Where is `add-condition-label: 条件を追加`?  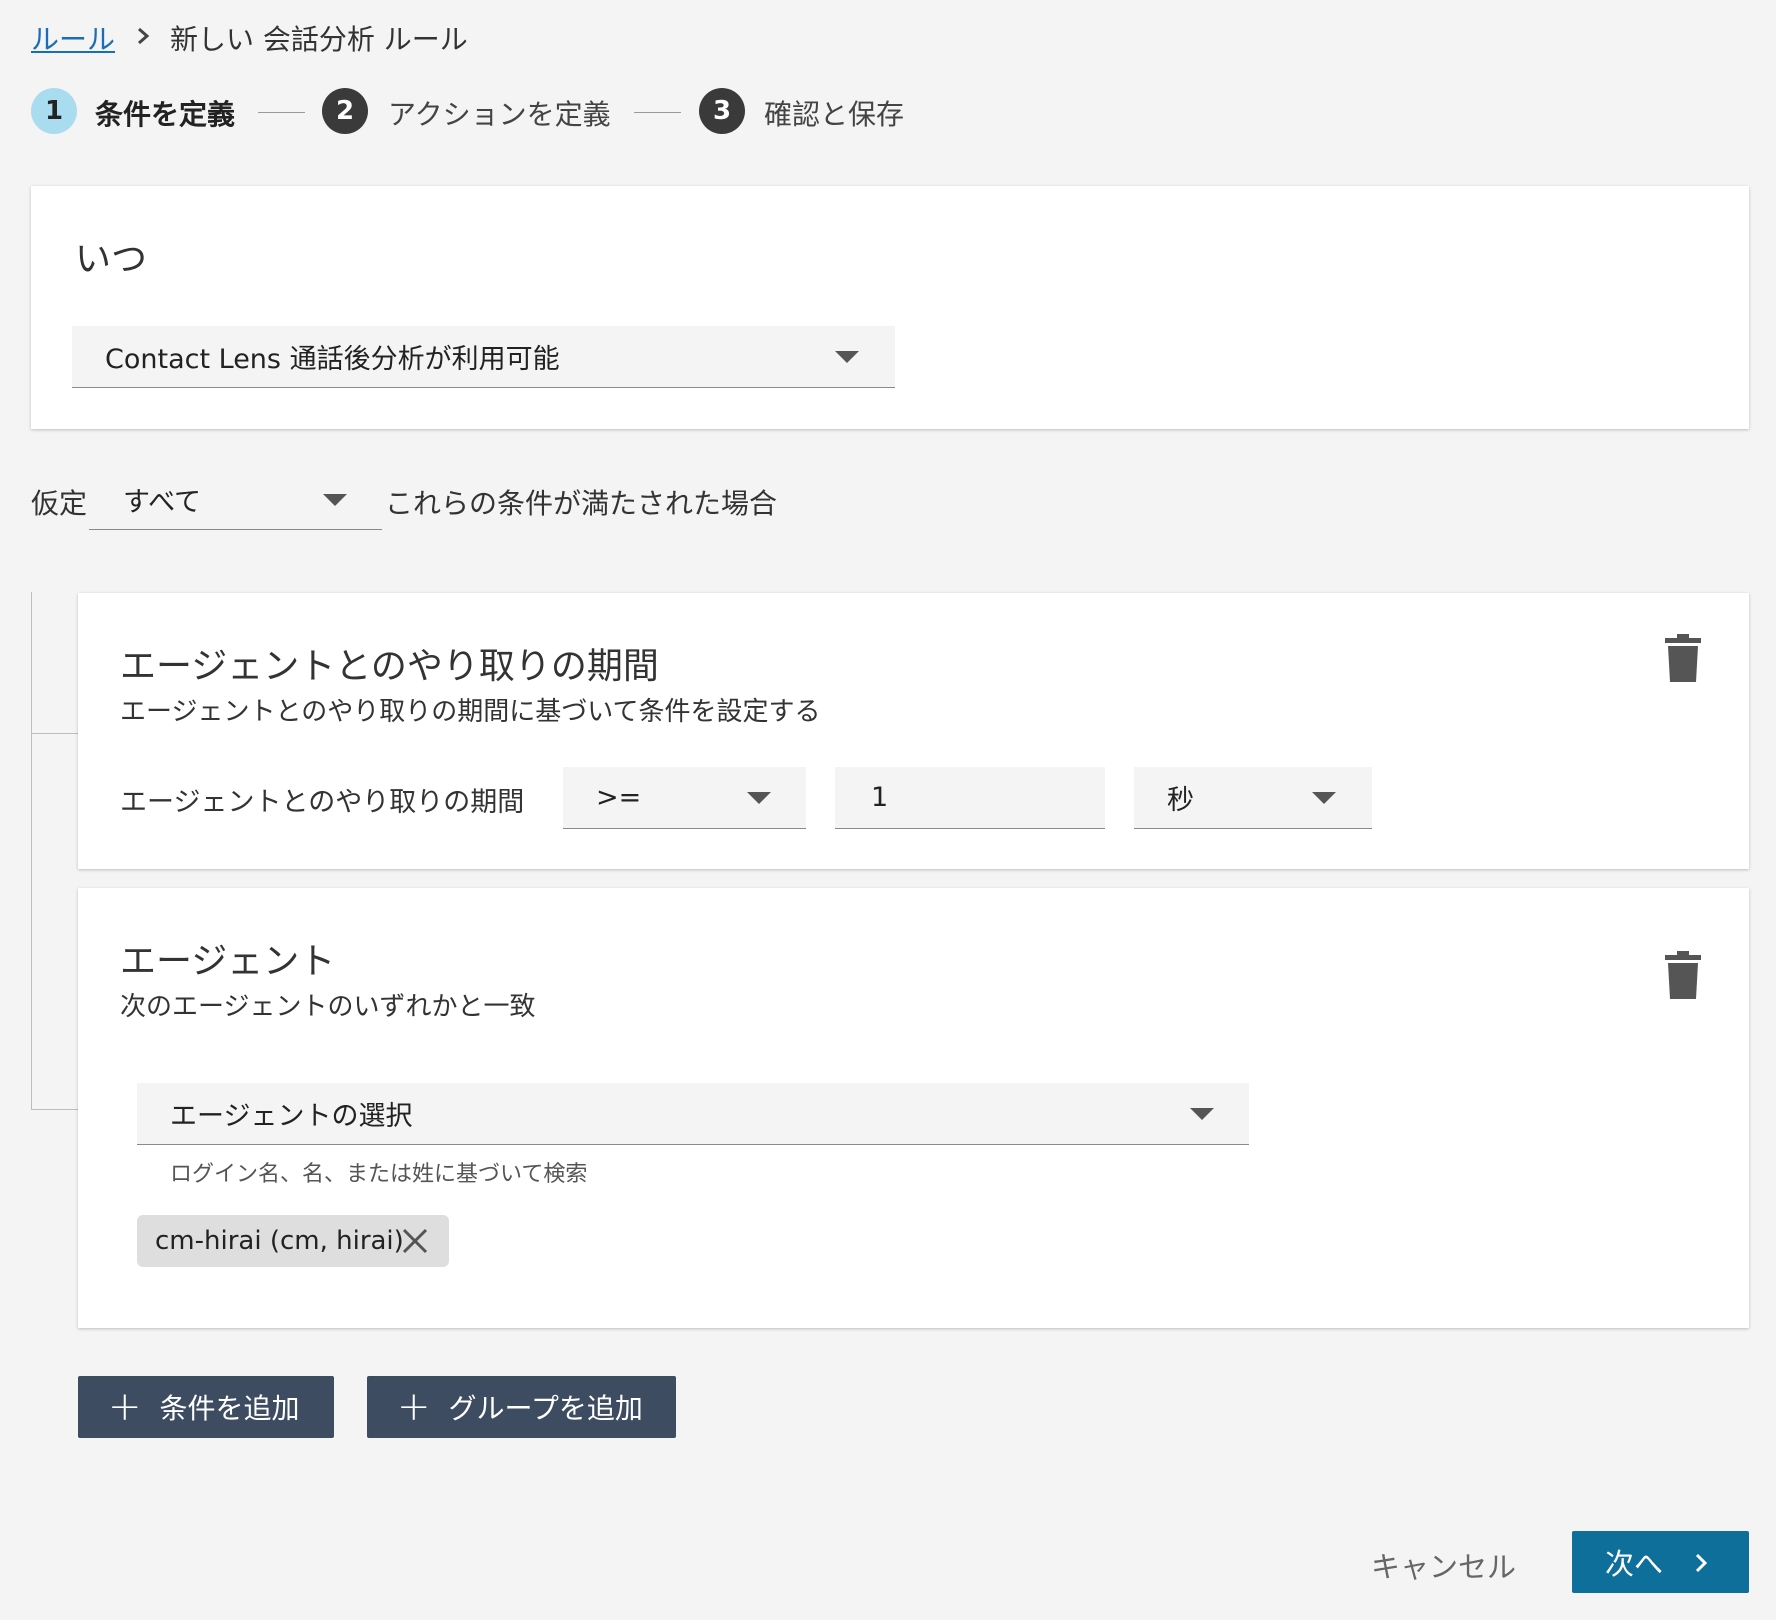
add-condition-label: 条件を追加 is located at coordinates (229, 1408).